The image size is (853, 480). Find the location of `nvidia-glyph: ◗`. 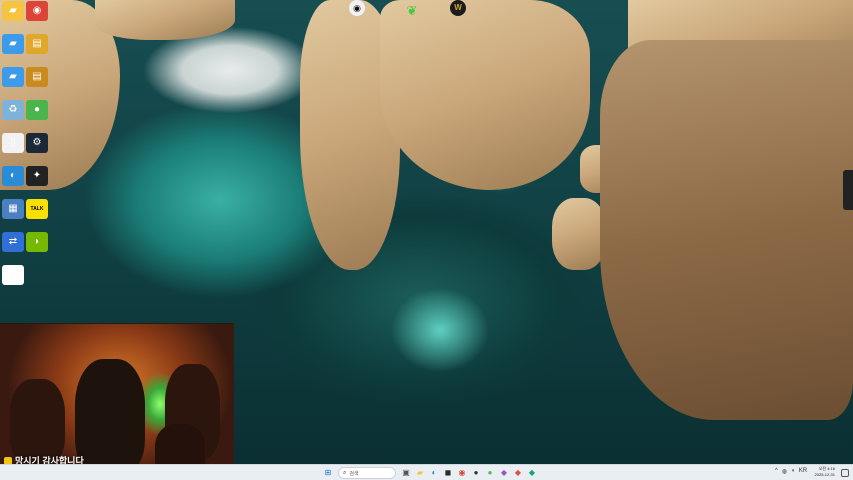

nvidia-glyph: ◗ is located at coordinates (37, 241).